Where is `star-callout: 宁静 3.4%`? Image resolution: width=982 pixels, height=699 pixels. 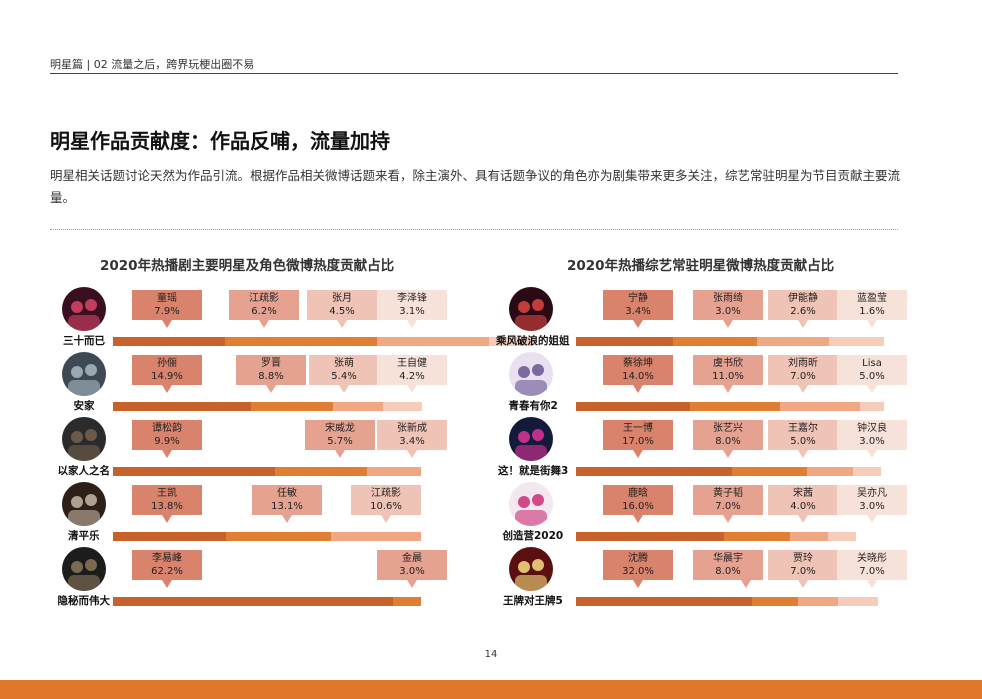 star-callout: 宁静 3.4% is located at coordinates (638, 309).